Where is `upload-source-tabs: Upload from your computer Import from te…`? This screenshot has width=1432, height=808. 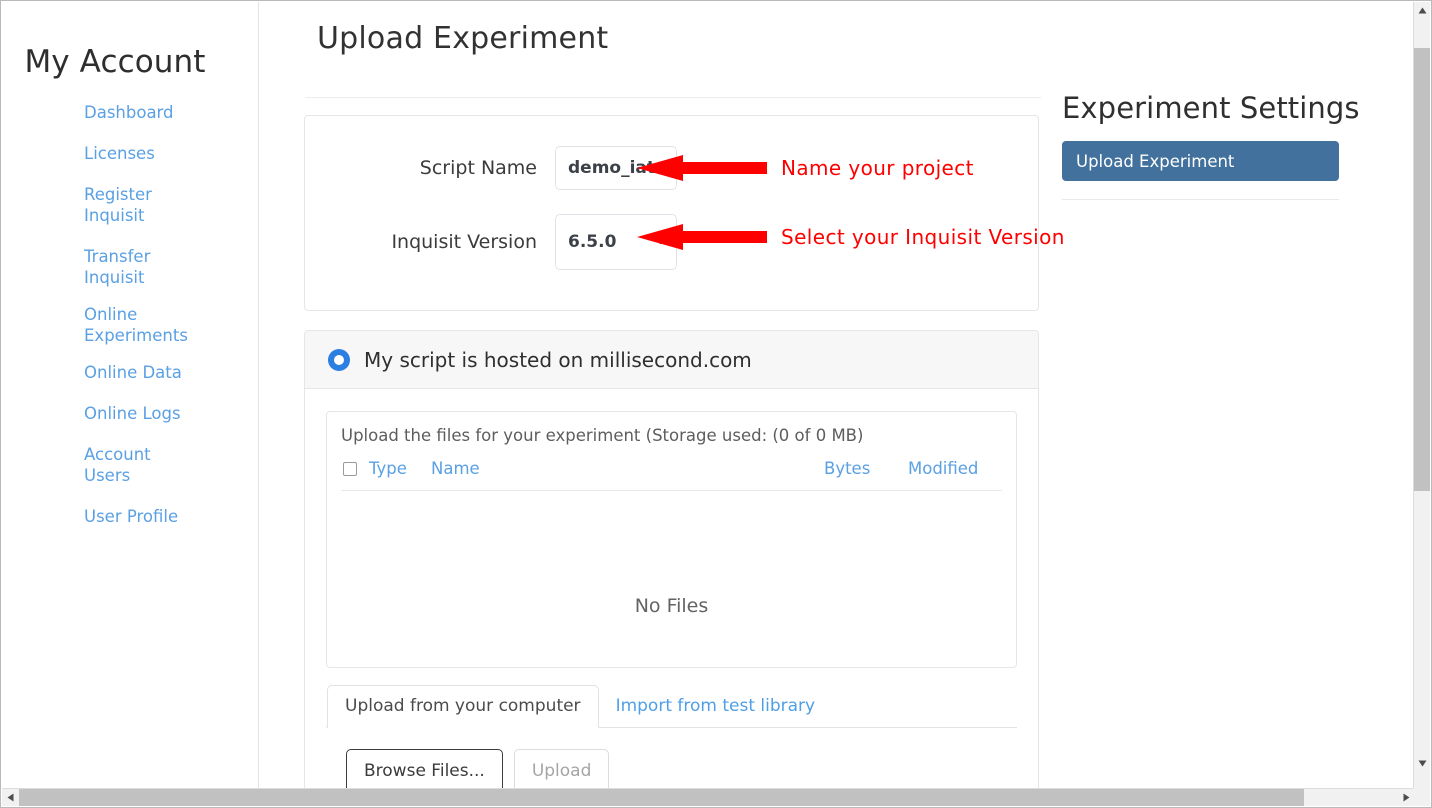
upload-source-tabs: Upload from your computer Import from te… is located at coordinates (671, 706).